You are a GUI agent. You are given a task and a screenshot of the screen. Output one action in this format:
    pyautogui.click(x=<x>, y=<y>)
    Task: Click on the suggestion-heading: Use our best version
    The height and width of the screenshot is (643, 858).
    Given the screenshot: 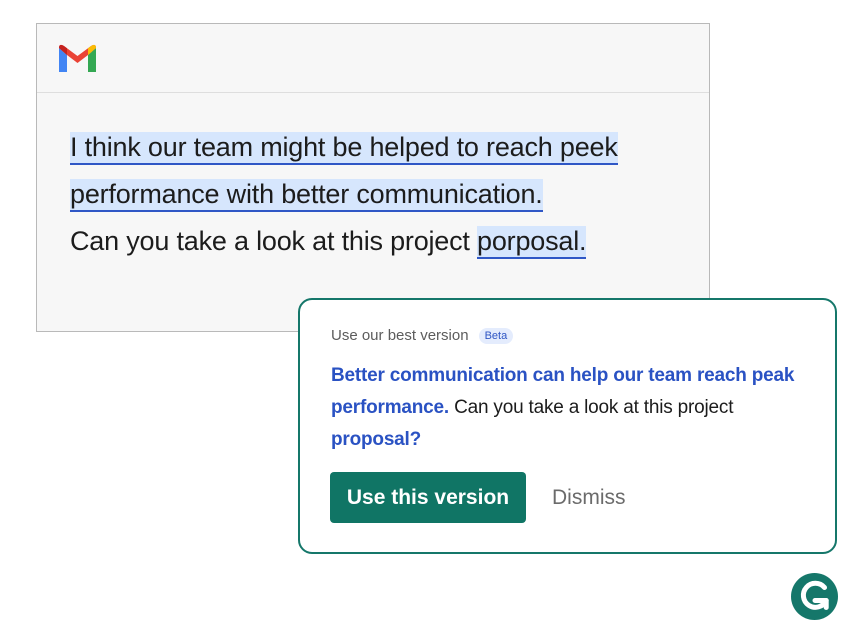 What is the action you would take?
    pyautogui.click(x=400, y=335)
    